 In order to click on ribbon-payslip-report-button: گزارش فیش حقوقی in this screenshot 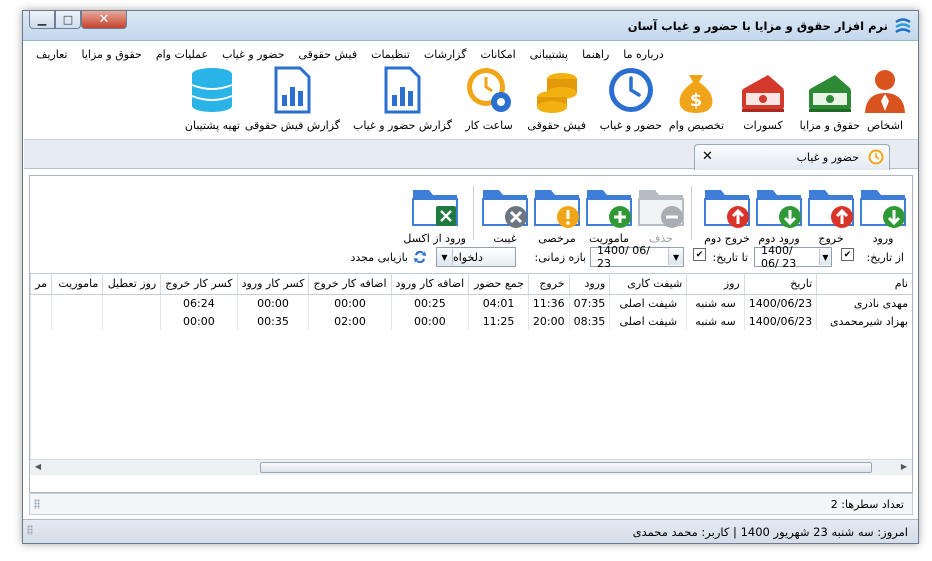, I will do `click(292, 98)`.